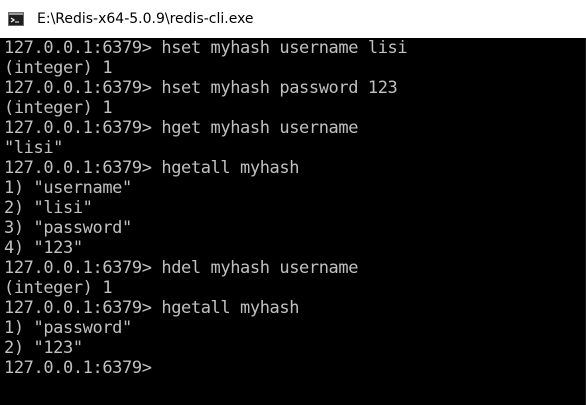 This screenshot has height=405, width=586. What do you see at coordinates (48, 208) in the screenshot?
I see `console-line: 2) "lisi"` at bounding box center [48, 208].